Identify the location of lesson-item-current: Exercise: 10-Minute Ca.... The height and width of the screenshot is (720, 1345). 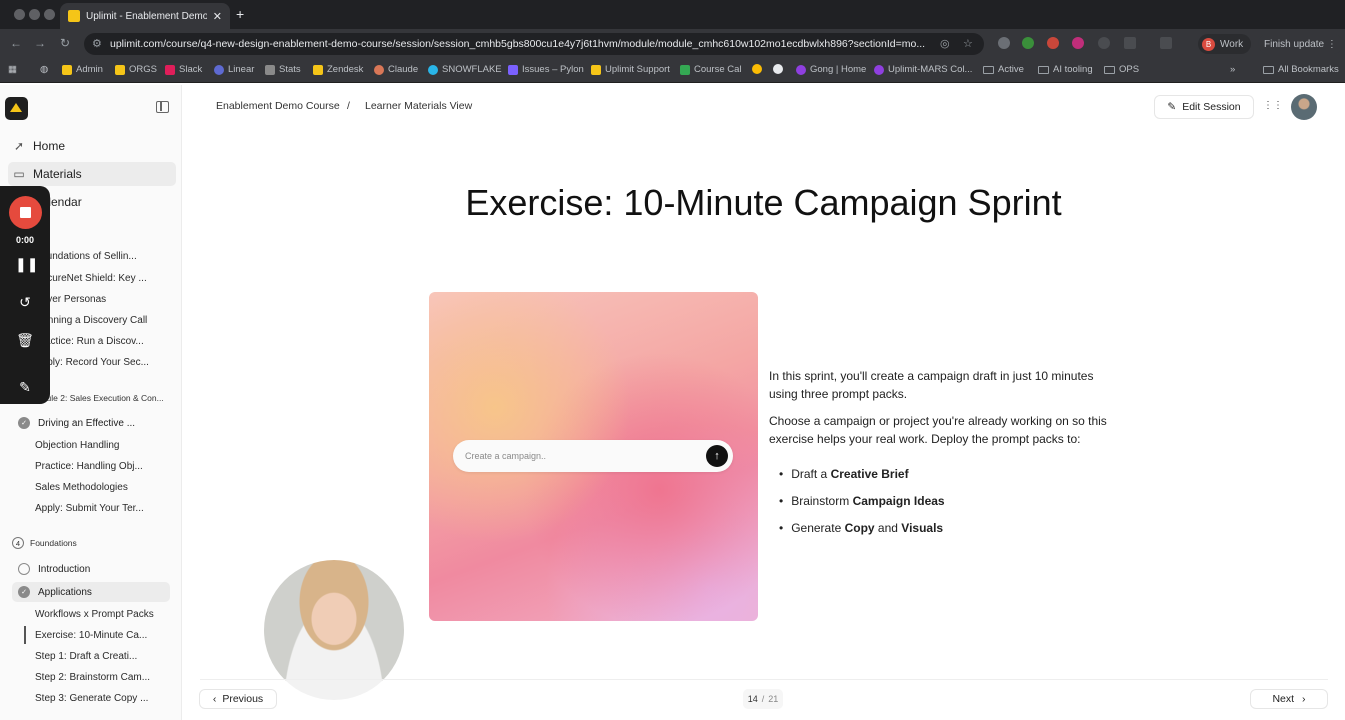
(91, 635).